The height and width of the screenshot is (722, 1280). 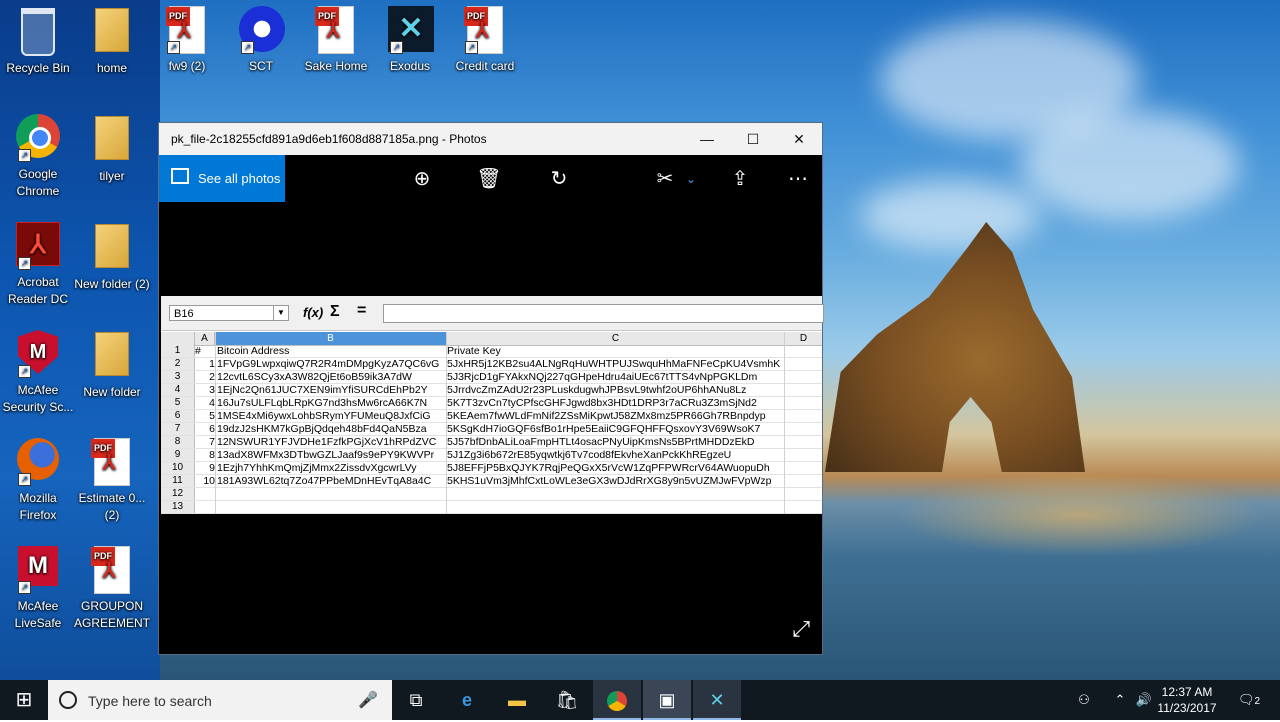 I want to click on task-view-icon: ⧉, so click(x=416, y=700).